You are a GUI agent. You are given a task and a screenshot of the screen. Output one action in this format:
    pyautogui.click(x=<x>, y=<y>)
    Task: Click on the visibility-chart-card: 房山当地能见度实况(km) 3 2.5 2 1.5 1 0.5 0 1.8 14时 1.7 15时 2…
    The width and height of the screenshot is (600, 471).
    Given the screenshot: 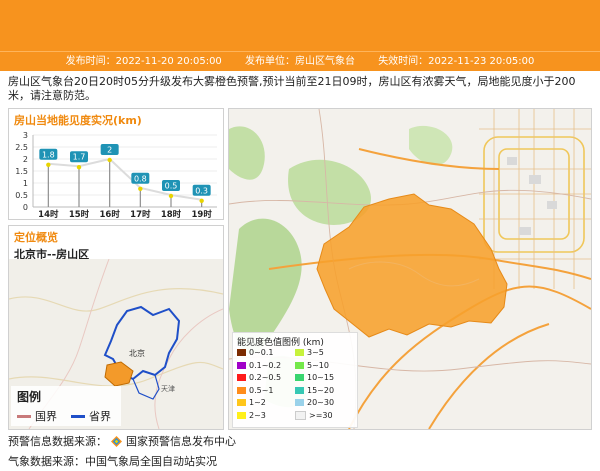 What is the action you would take?
    pyautogui.click(x=116, y=164)
    